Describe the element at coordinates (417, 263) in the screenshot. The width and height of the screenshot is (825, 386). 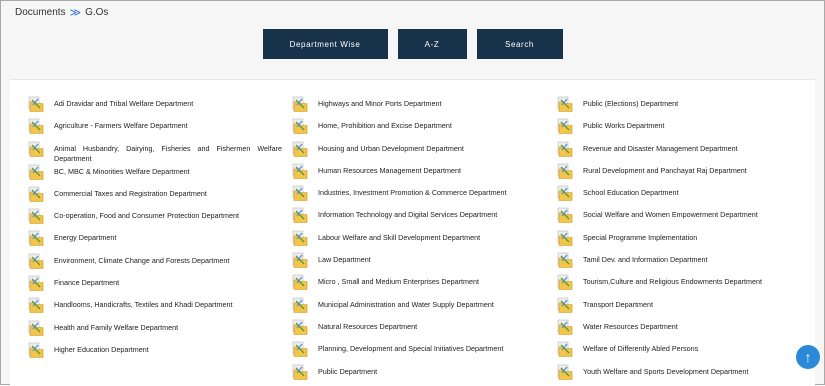
I see `department-item: Law Department` at that location.